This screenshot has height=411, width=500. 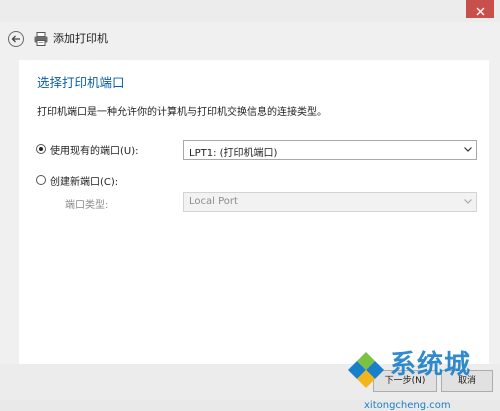 I want to click on create-new-port-label: 创建新端口(C):, so click(x=84, y=180).